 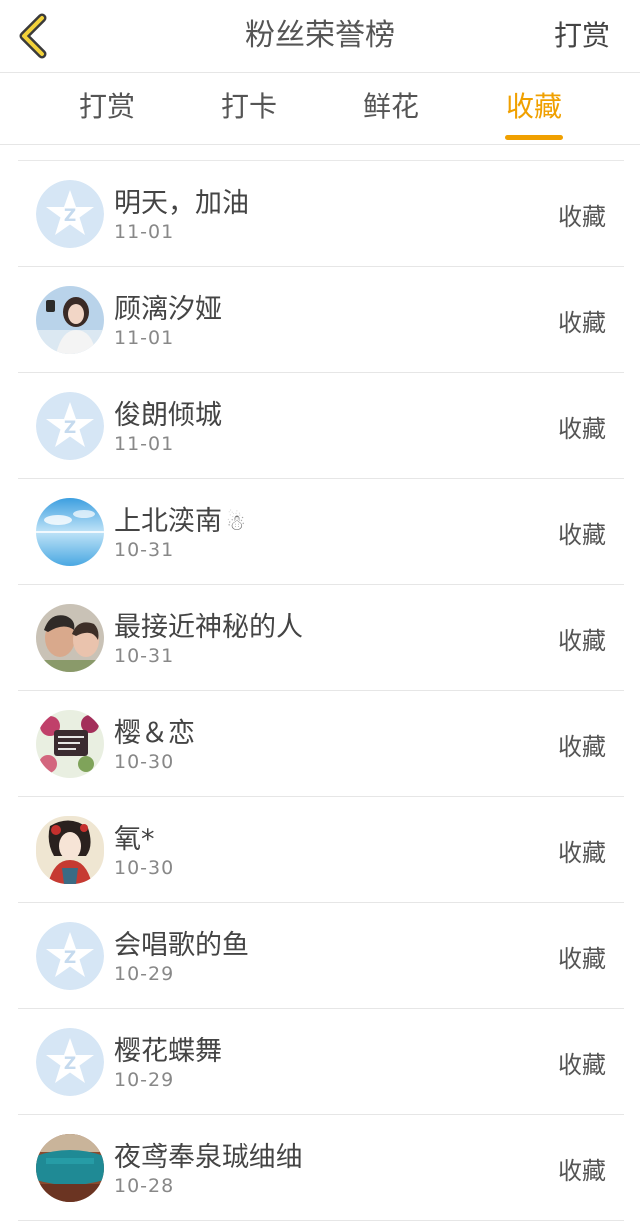 I want to click on page-title: 粉丝荣誉榜, so click(x=320, y=35).